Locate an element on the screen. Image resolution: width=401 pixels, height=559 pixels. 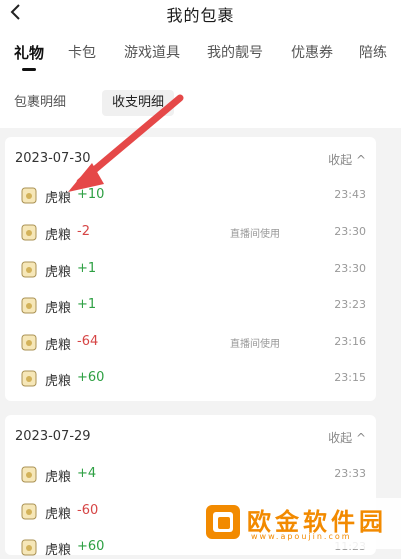
record-row: 虎粮 +60 23:15 is located at coordinates (190, 378).